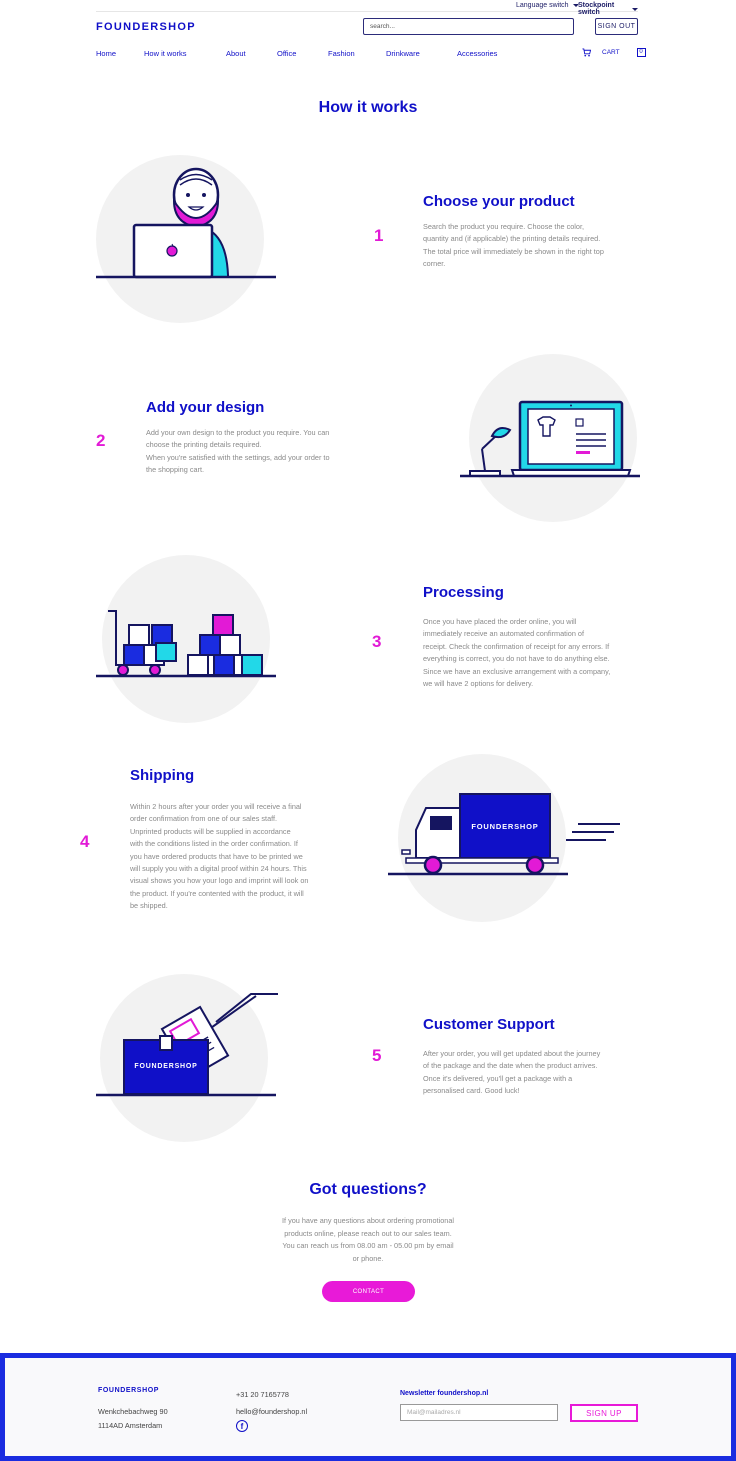  What do you see at coordinates (186, 239) in the screenshot?
I see `laptop-person-illustration` at bounding box center [186, 239].